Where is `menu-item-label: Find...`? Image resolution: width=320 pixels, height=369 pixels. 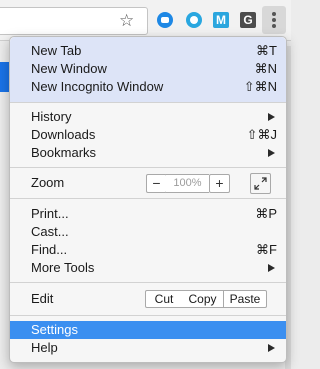 menu-item-label: Find... is located at coordinates (49, 249).